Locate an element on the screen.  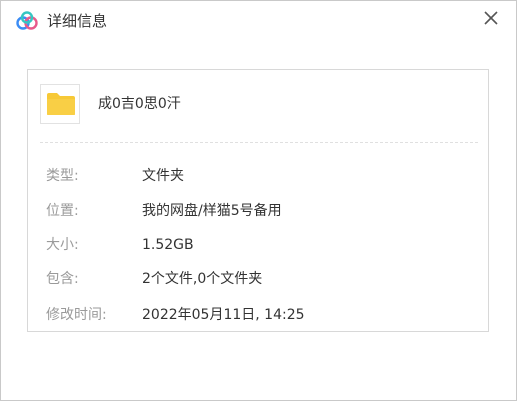
cloud-logo-icon is located at coordinates (27, 20).